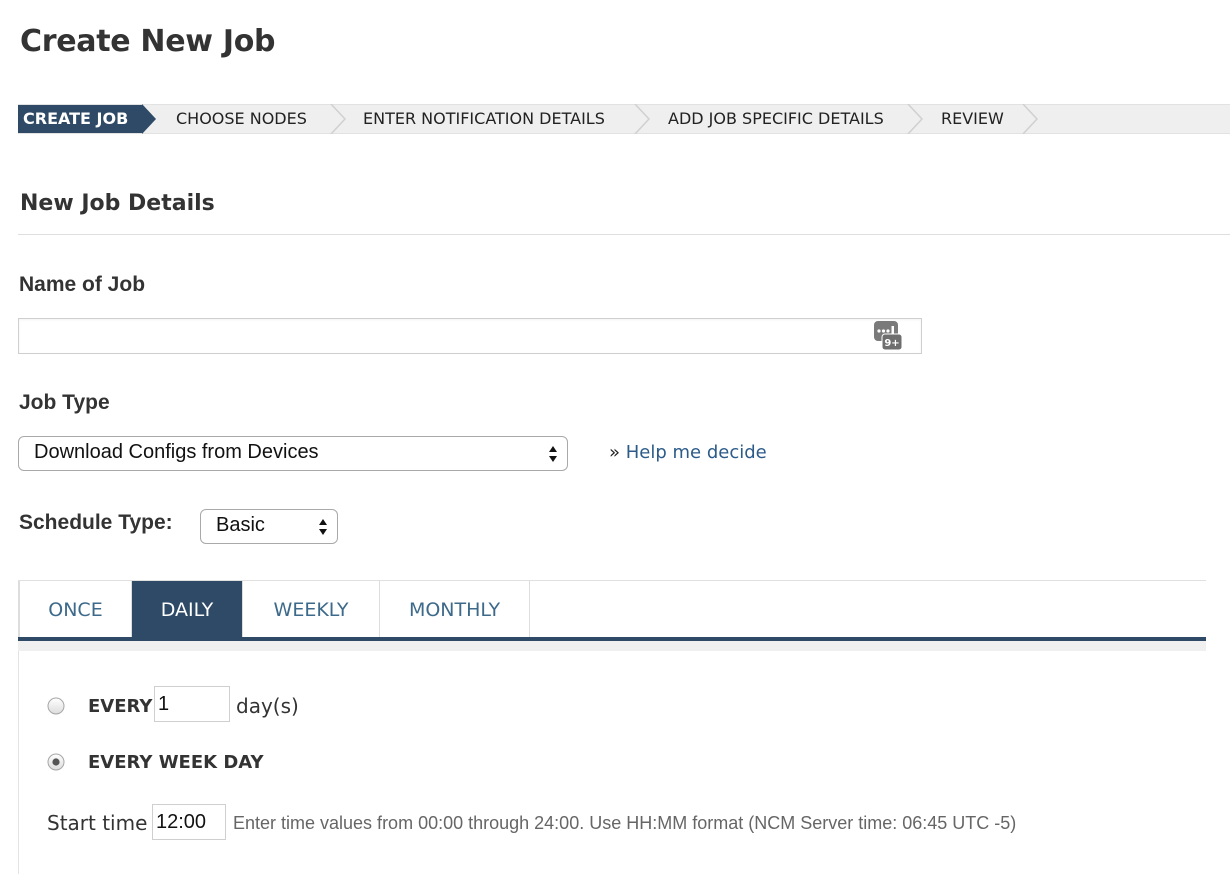  What do you see at coordinates (776, 119) in the screenshot?
I see `wizard-step-job-specific-details: ADD JOB SPECIFIC DETAILS` at bounding box center [776, 119].